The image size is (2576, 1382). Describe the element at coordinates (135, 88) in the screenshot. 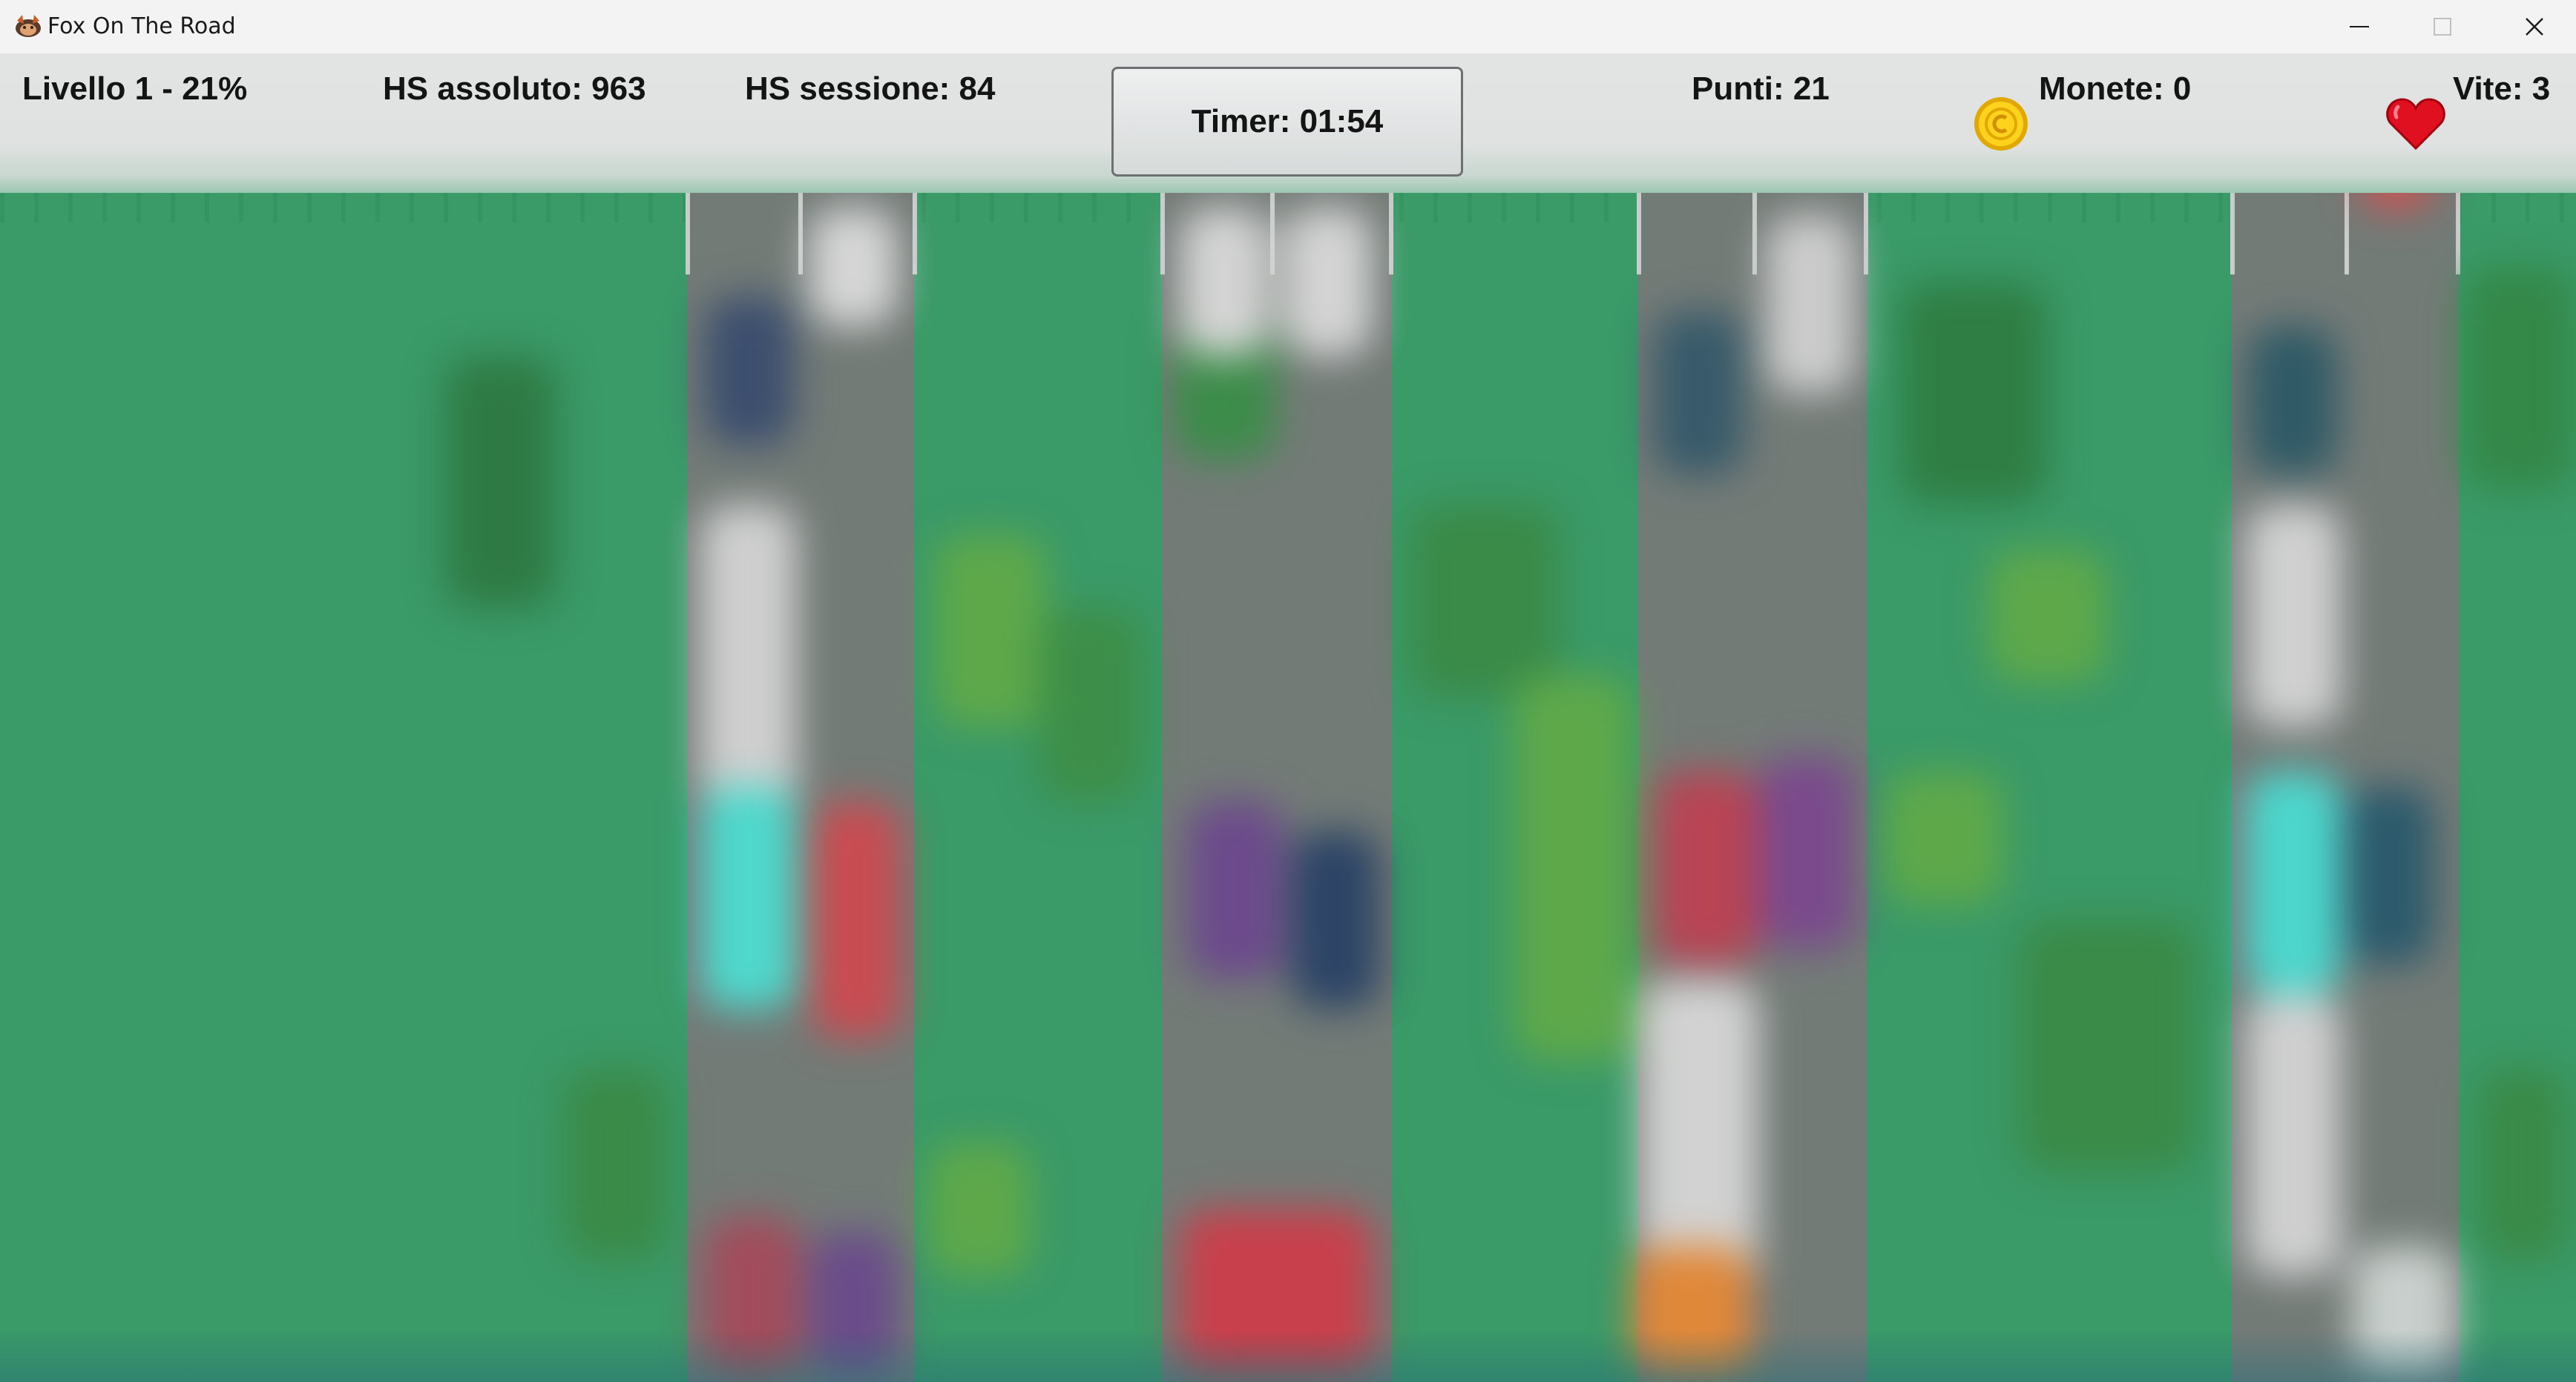

I see `level-progress: Livello 1 - 21%` at that location.